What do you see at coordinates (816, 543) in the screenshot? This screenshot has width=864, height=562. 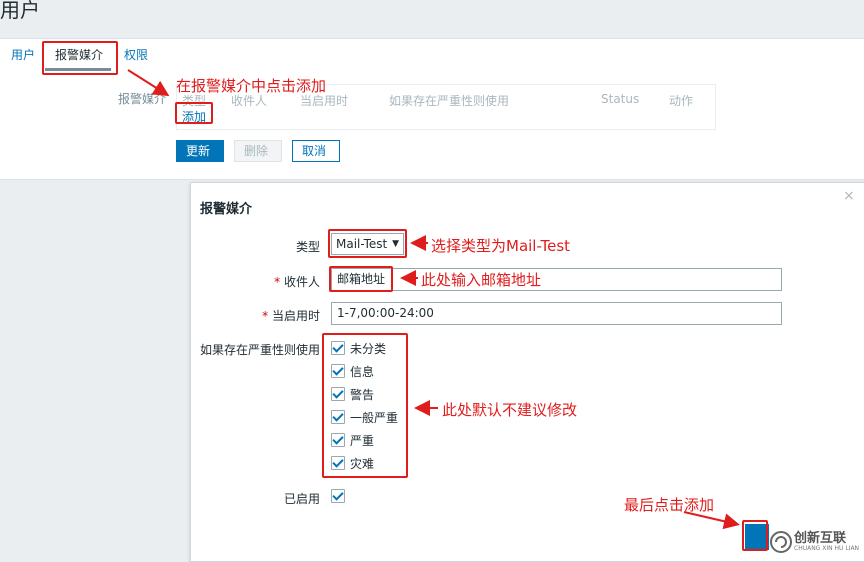 I see `watermark-logo: 创新互联 CHUANG XIN HU LIAN` at bounding box center [816, 543].